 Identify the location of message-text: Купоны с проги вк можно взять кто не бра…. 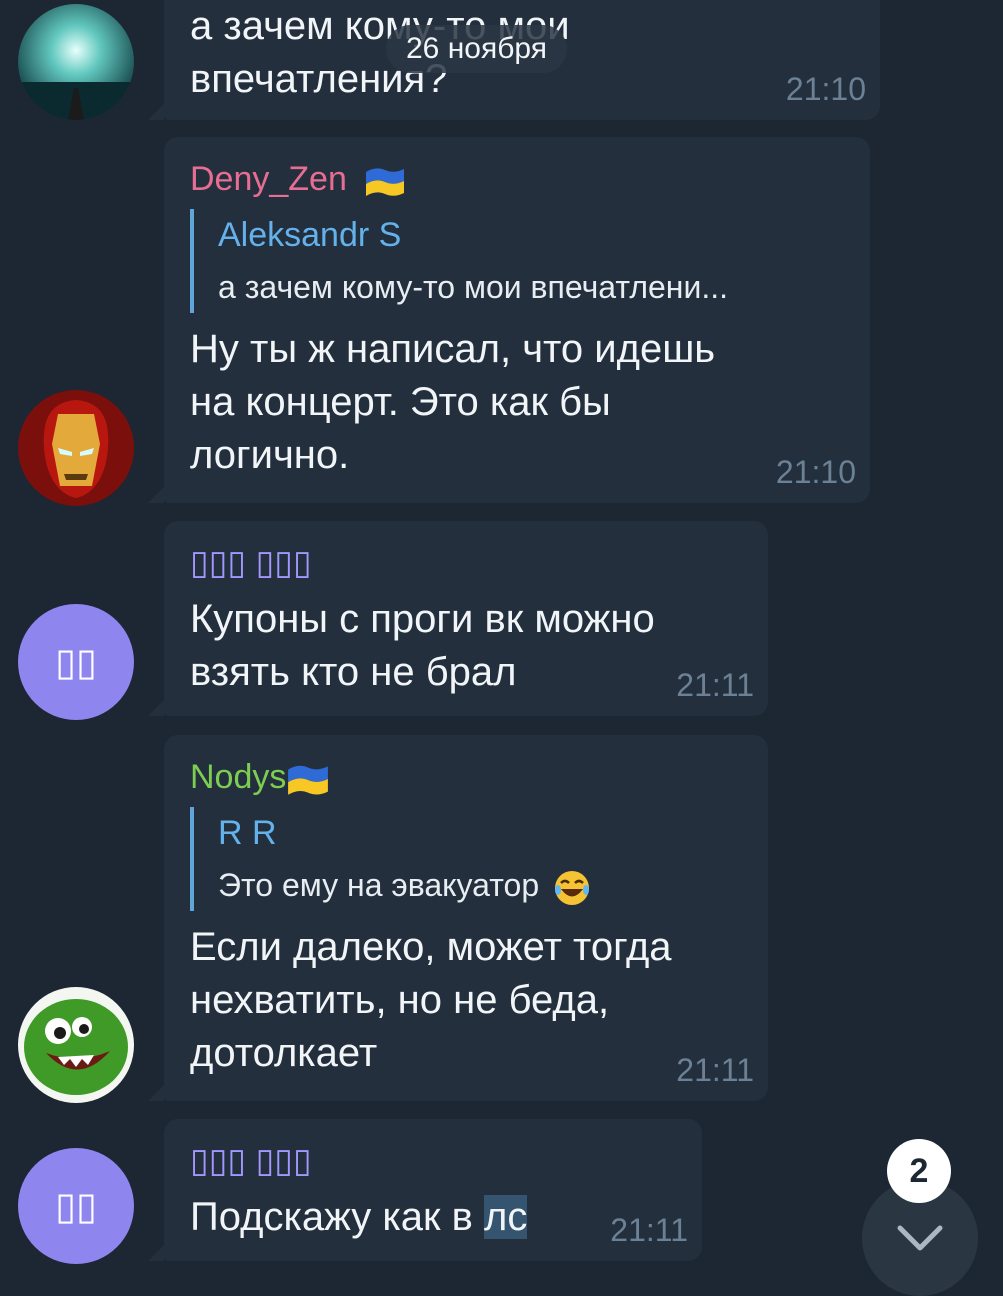
(422, 645).